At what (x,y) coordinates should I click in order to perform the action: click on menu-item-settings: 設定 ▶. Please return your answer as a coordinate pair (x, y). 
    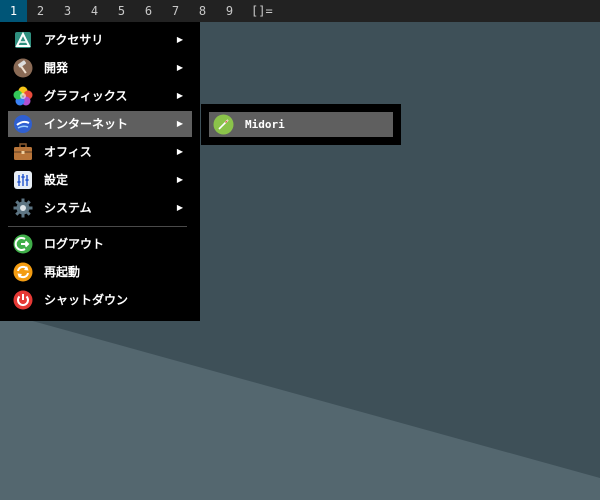
    Looking at the image, I should click on (100, 180).